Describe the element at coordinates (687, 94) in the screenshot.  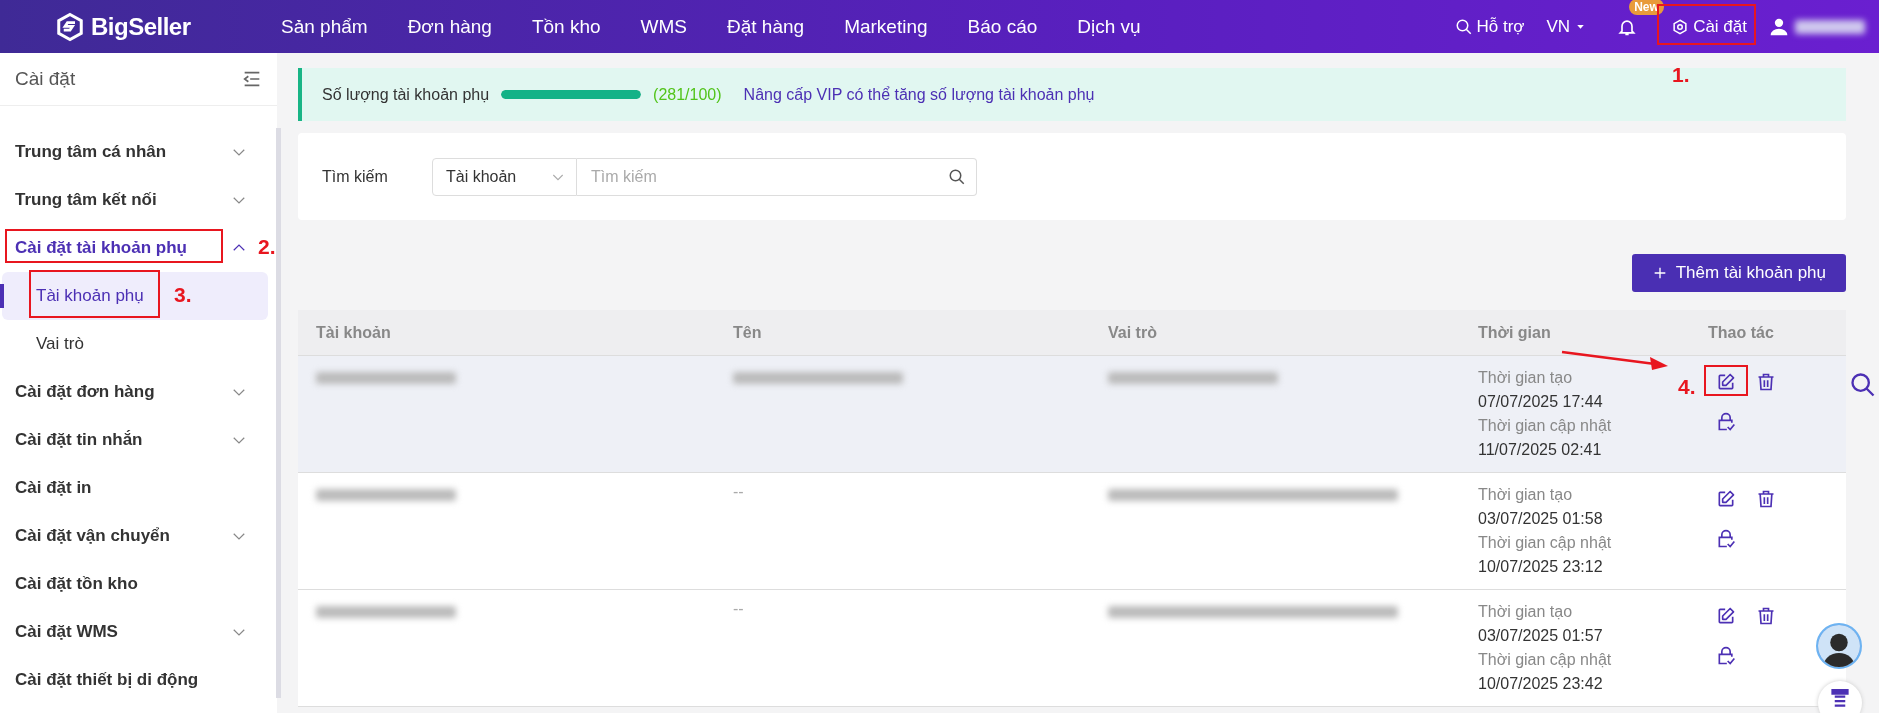
I see `quota-count: (281/100)` at that location.